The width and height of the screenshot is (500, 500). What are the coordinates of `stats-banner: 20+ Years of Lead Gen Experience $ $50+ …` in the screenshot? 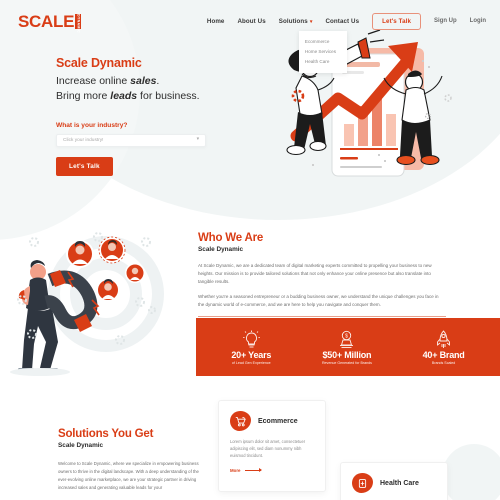 It's located at (348, 347).